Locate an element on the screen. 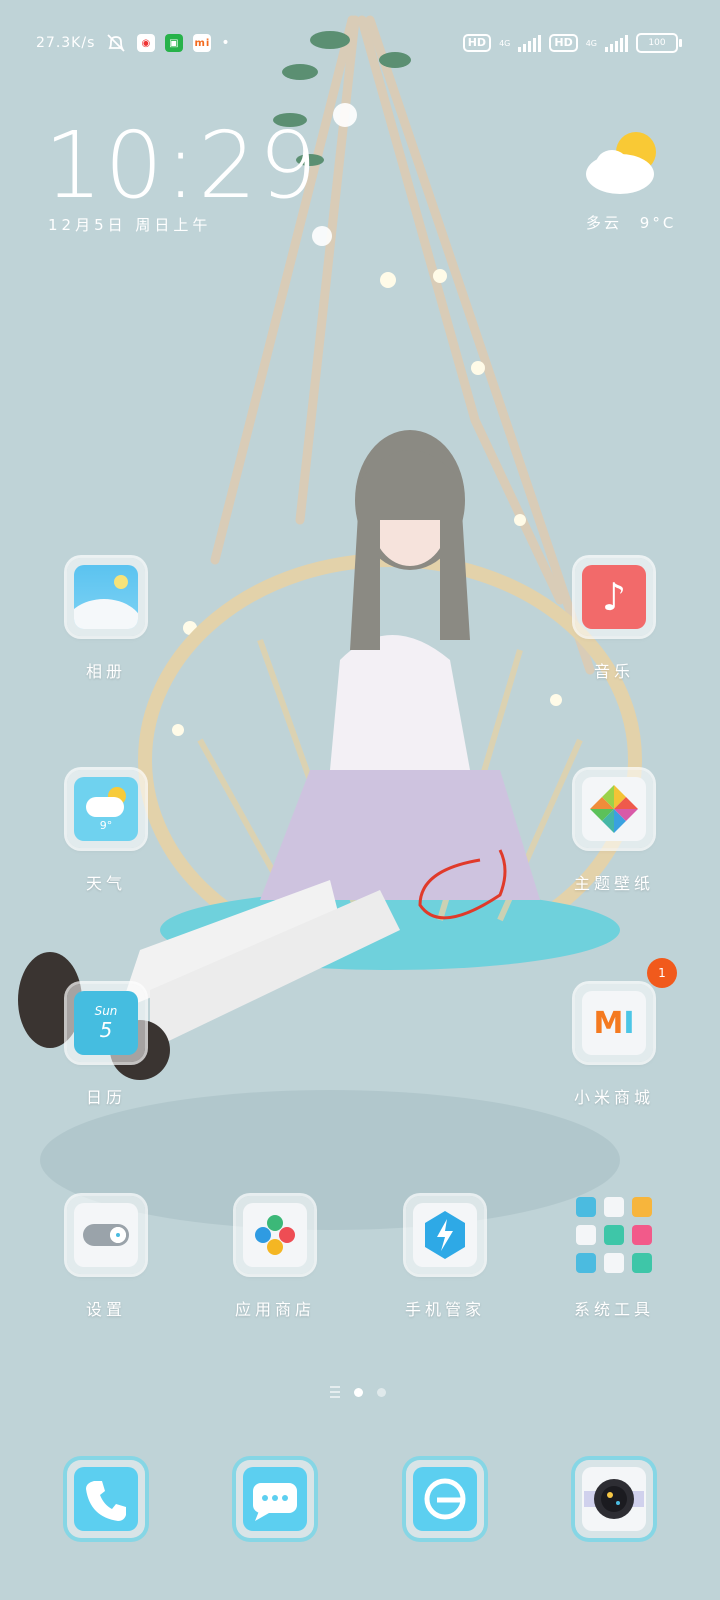  app-weather: 9° 天气 is located at coordinates (106, 832).